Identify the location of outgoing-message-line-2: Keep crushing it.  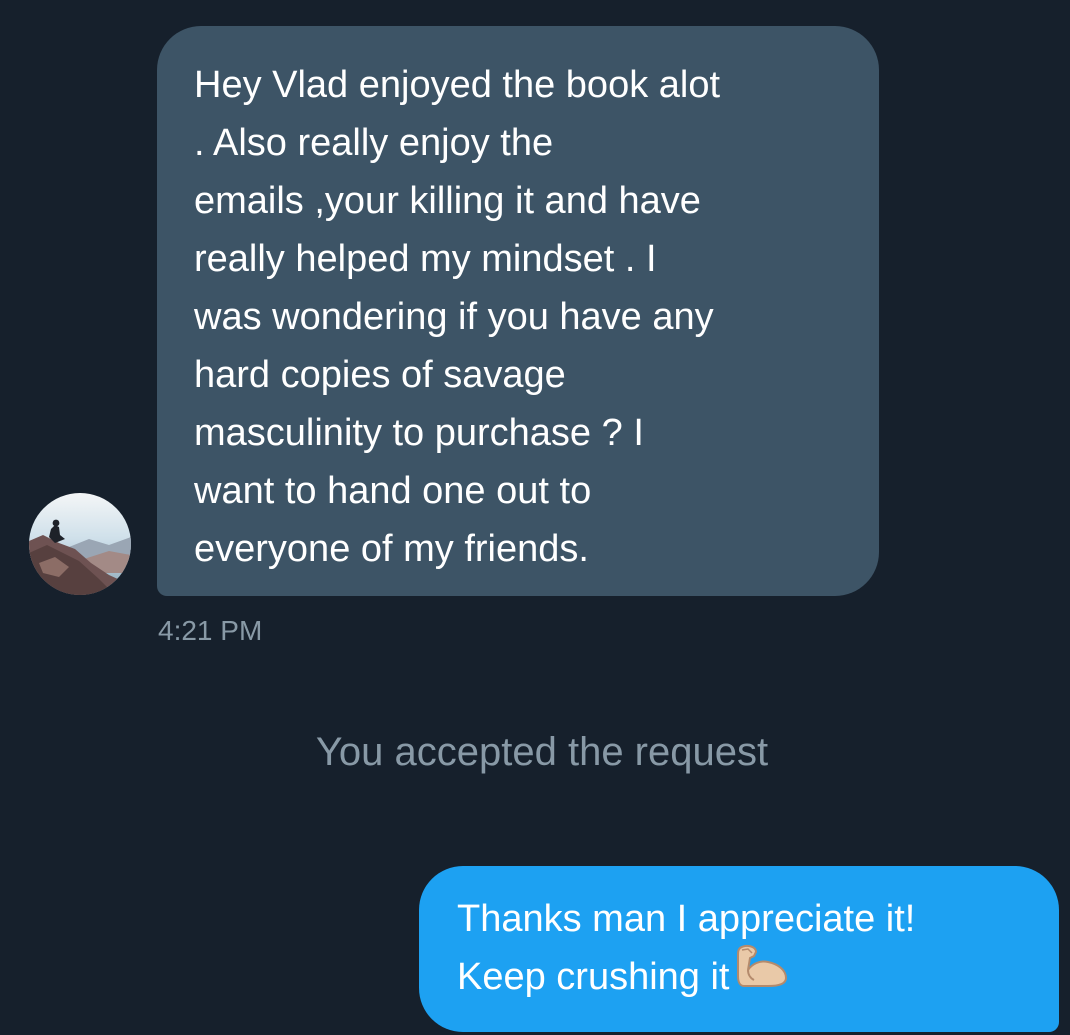
(743, 977).